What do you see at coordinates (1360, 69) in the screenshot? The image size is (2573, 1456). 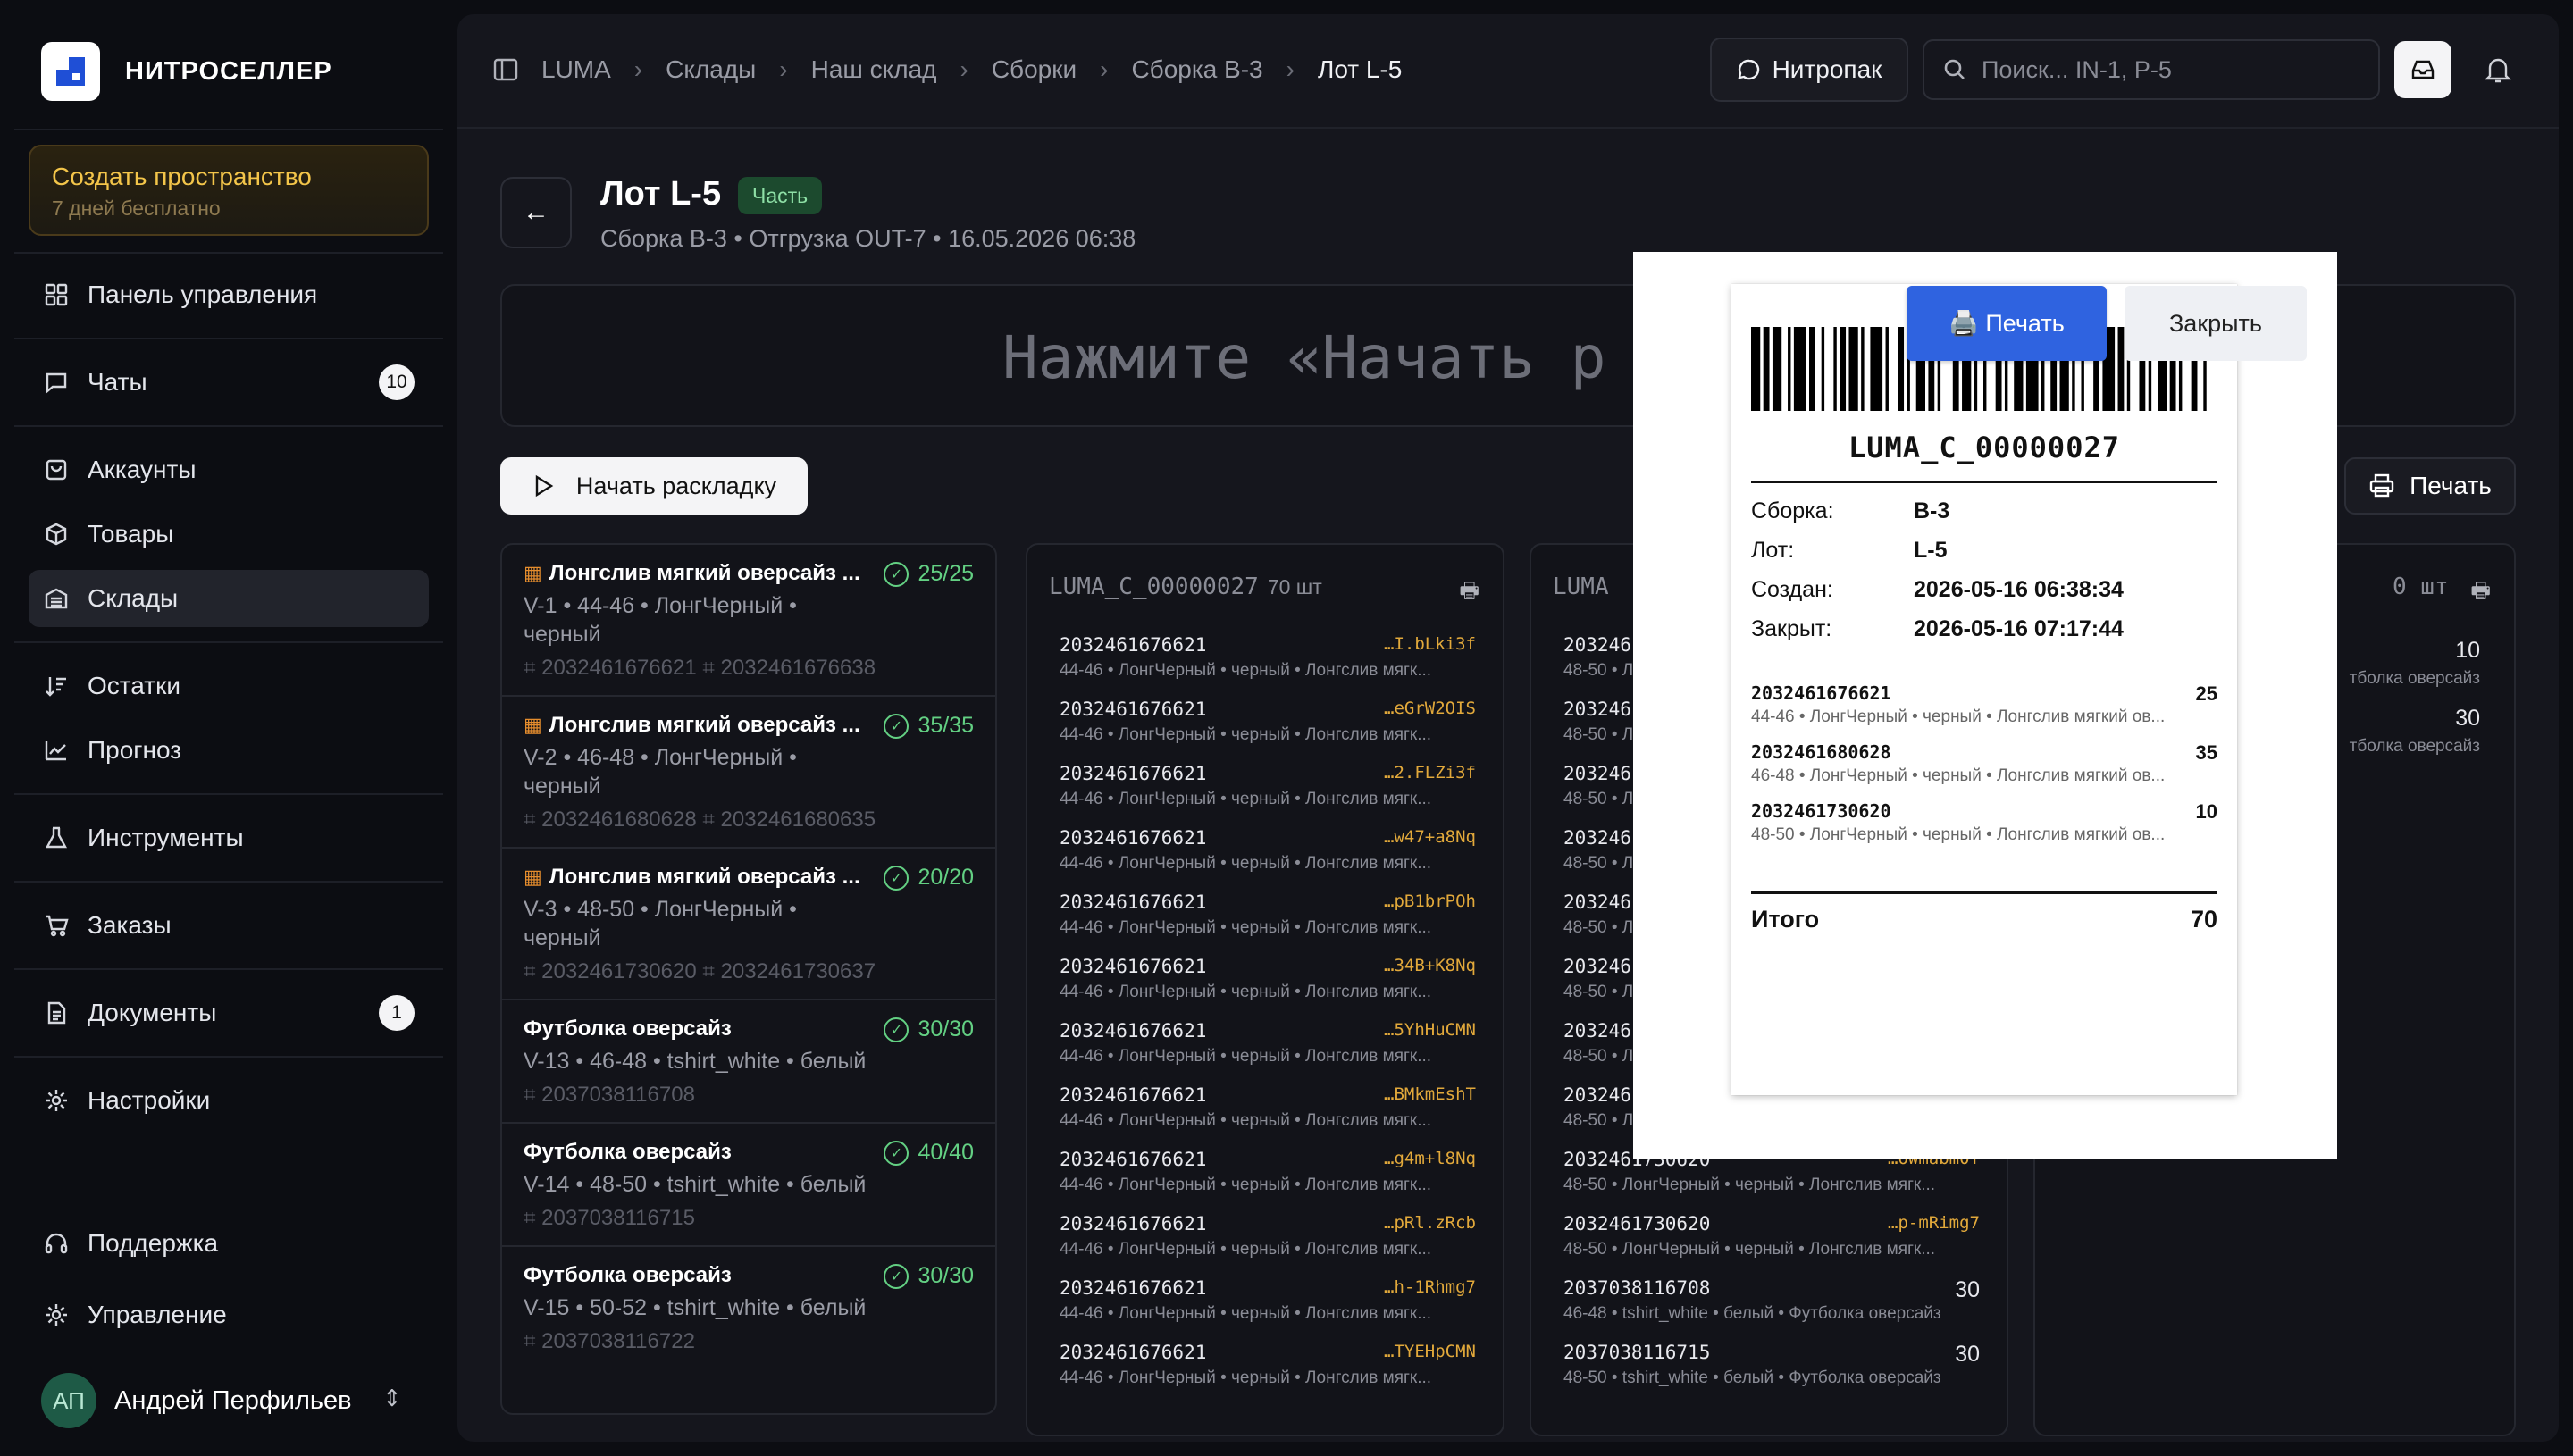 I see `breadcrumb-current: Лот L-5` at bounding box center [1360, 69].